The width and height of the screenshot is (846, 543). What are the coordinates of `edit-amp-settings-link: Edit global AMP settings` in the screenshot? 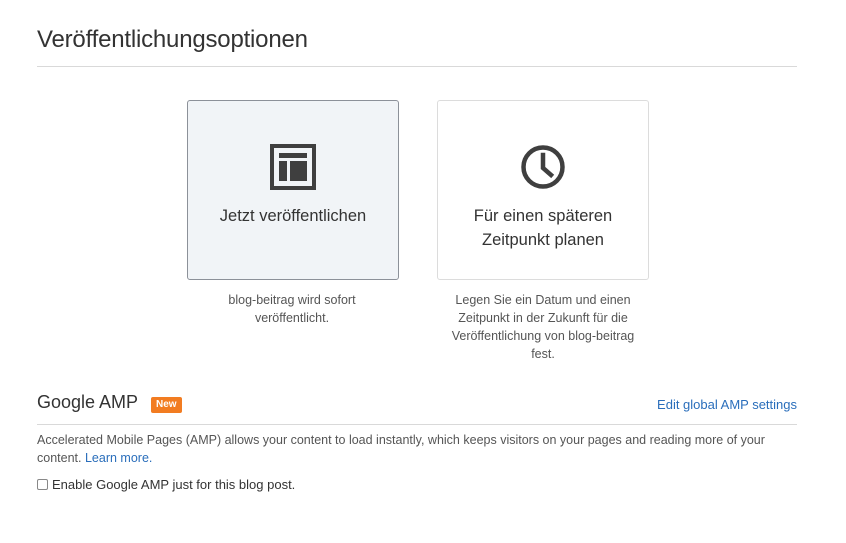 It's located at (727, 404).